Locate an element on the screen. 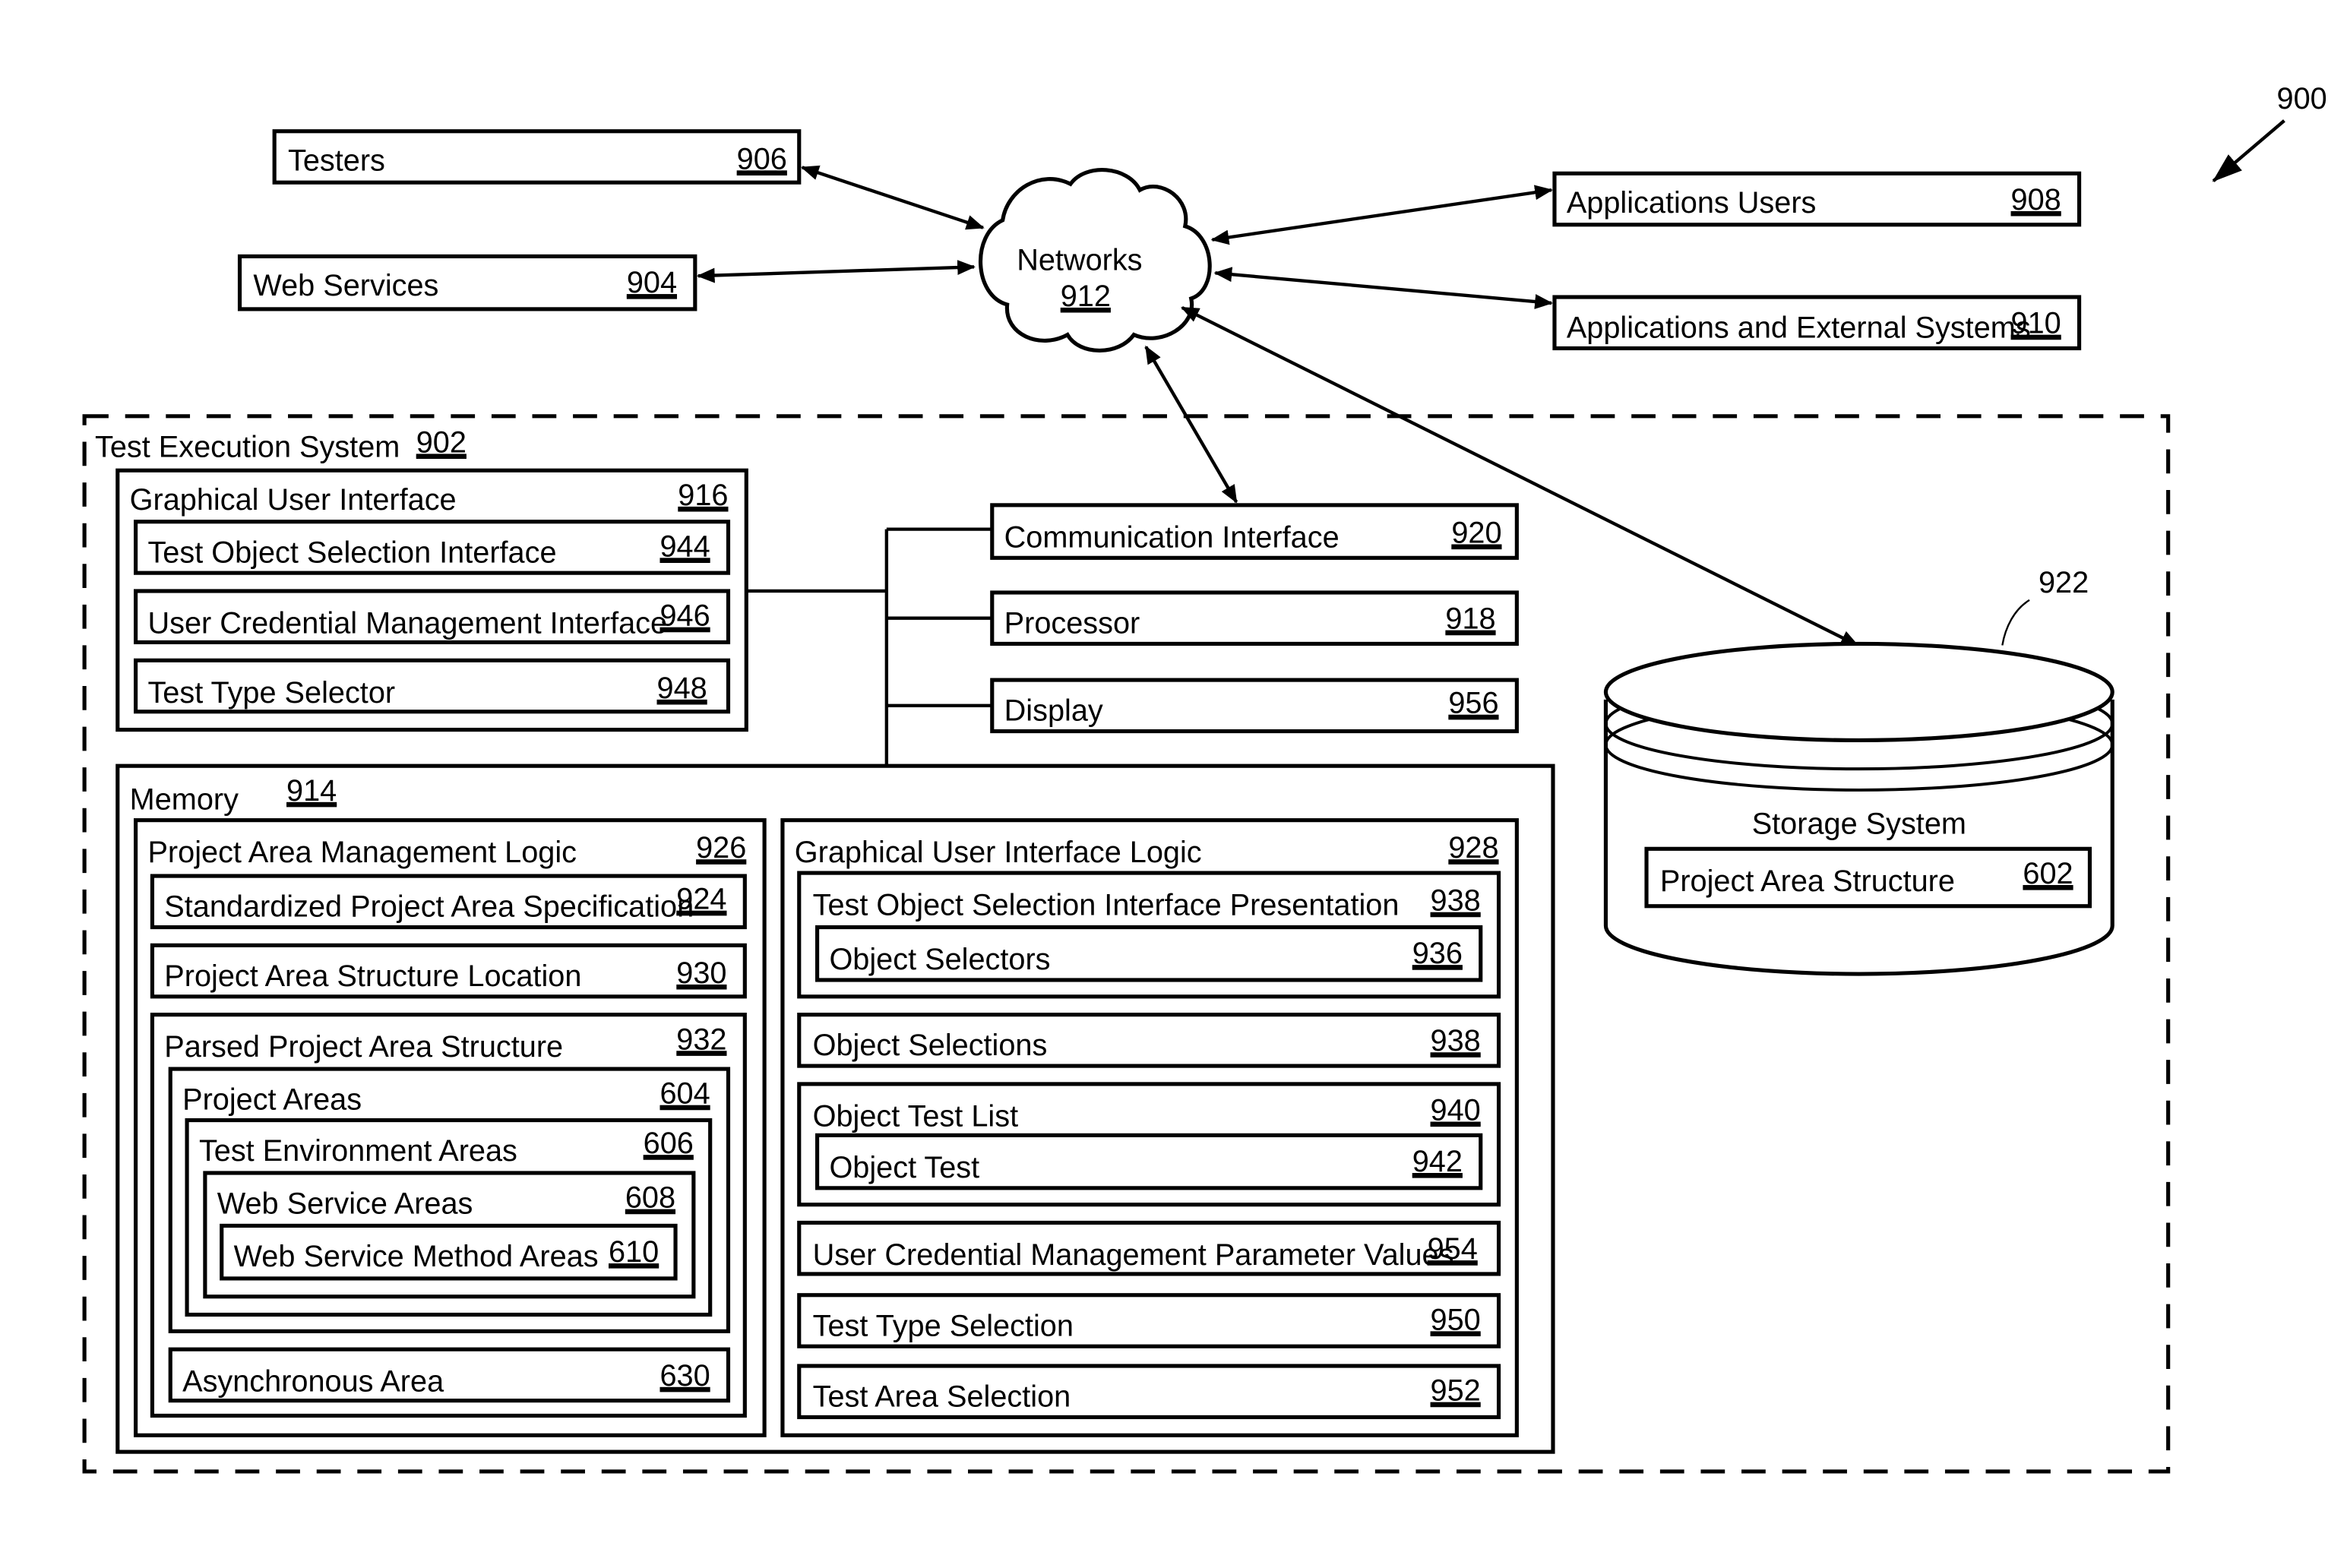  pam-label: Project Area Management Logic is located at coordinates (362, 852).